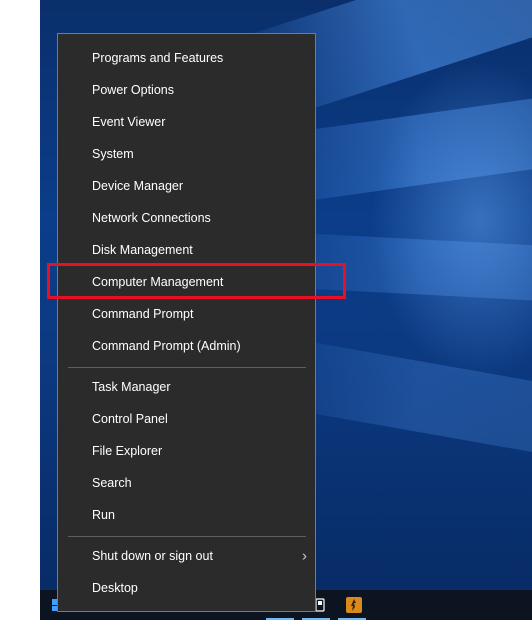 This screenshot has height=644, width=532. I want to click on menu-item-file-explorer: File Explorer, so click(186, 451).